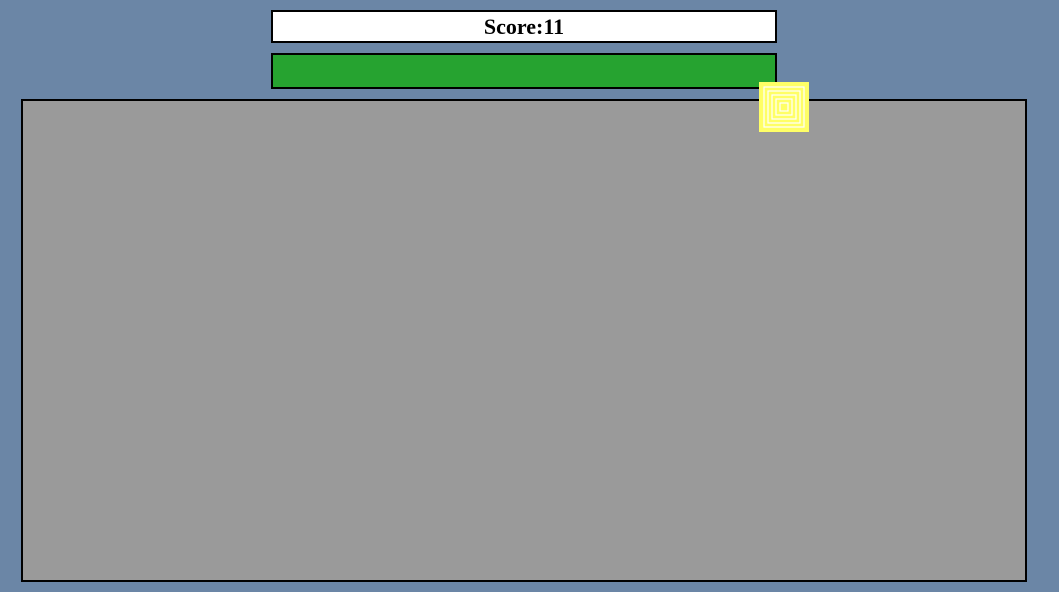 The width and height of the screenshot is (1059, 592). I want to click on player-square, so click(784, 107).